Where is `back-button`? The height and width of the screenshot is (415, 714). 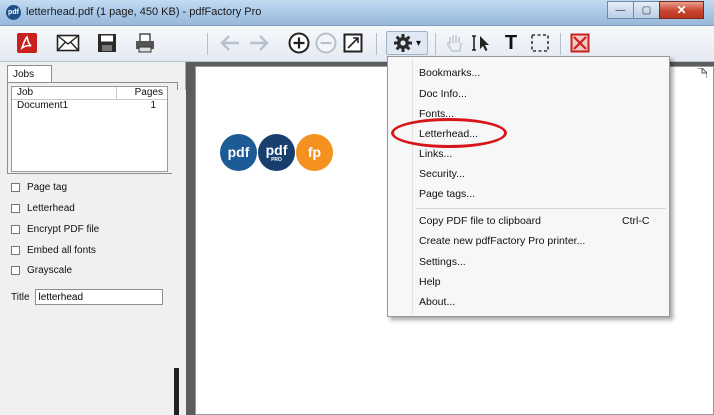
back-button is located at coordinates (230, 43).